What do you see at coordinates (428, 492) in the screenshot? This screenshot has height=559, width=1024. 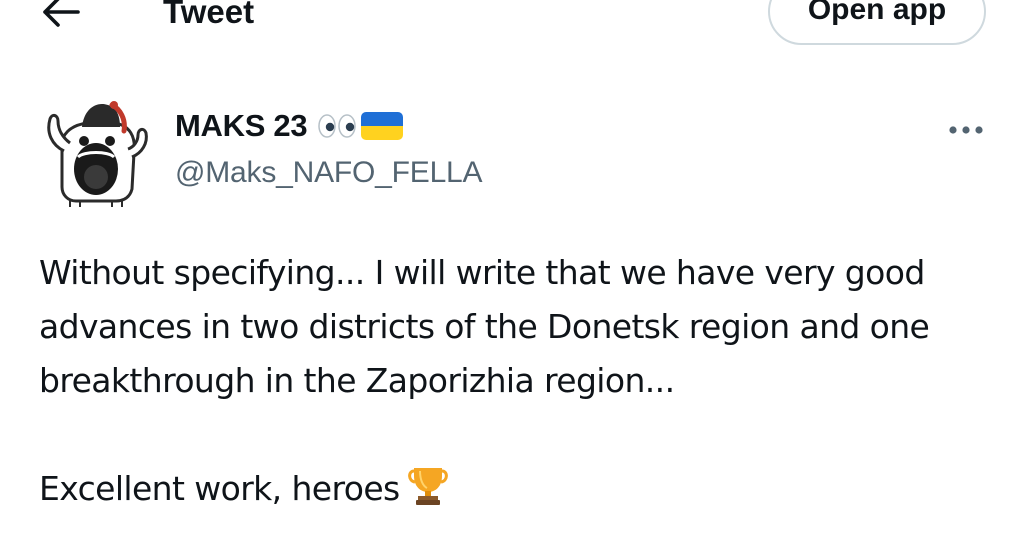 I see `trophy-icon` at bounding box center [428, 492].